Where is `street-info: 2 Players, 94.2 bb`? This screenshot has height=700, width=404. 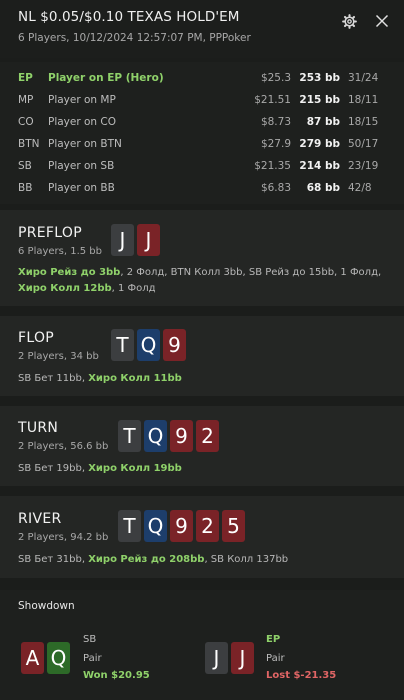 street-info: 2 Players, 94.2 bb is located at coordinates (63, 537).